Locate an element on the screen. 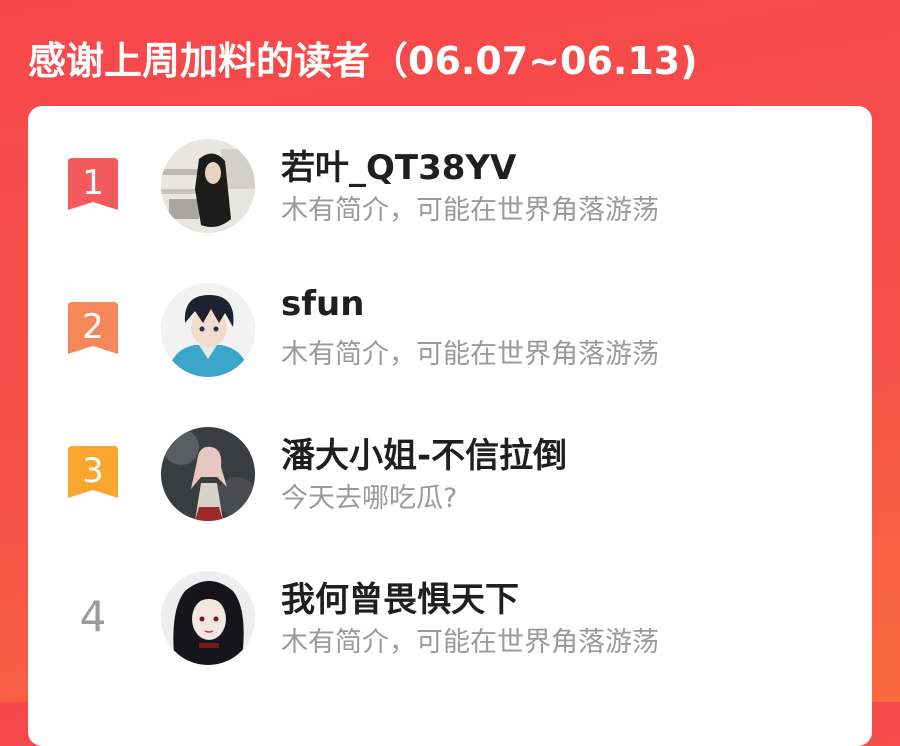  rank-1-ribbon-icon: 1 is located at coordinates (93, 186).